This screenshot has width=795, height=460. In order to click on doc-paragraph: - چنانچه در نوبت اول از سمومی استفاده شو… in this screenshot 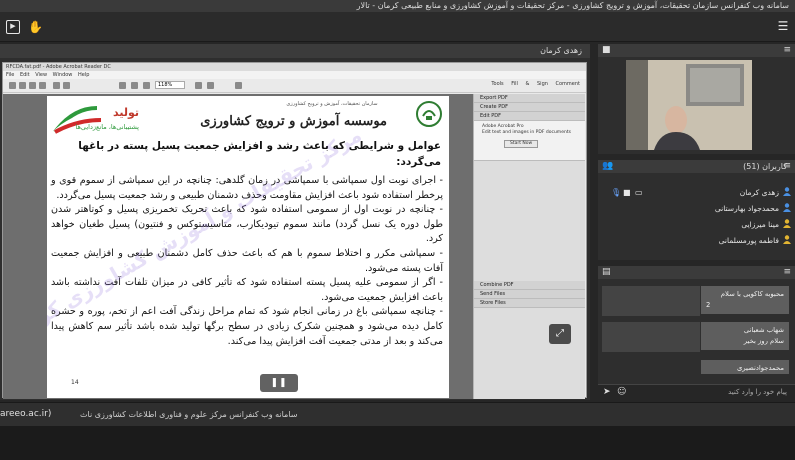, I will do `click(247, 224)`.